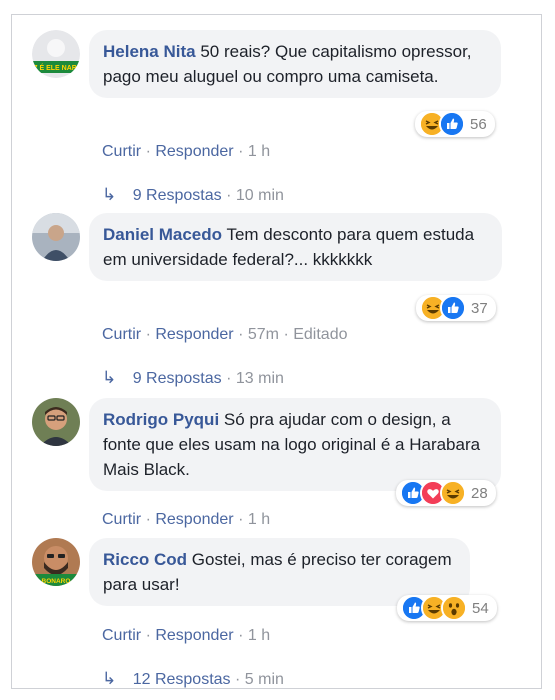 The width and height of the screenshot is (555, 700). What do you see at coordinates (56, 581) in the screenshot?
I see `avatar-badge-text: BONARO` at bounding box center [56, 581].